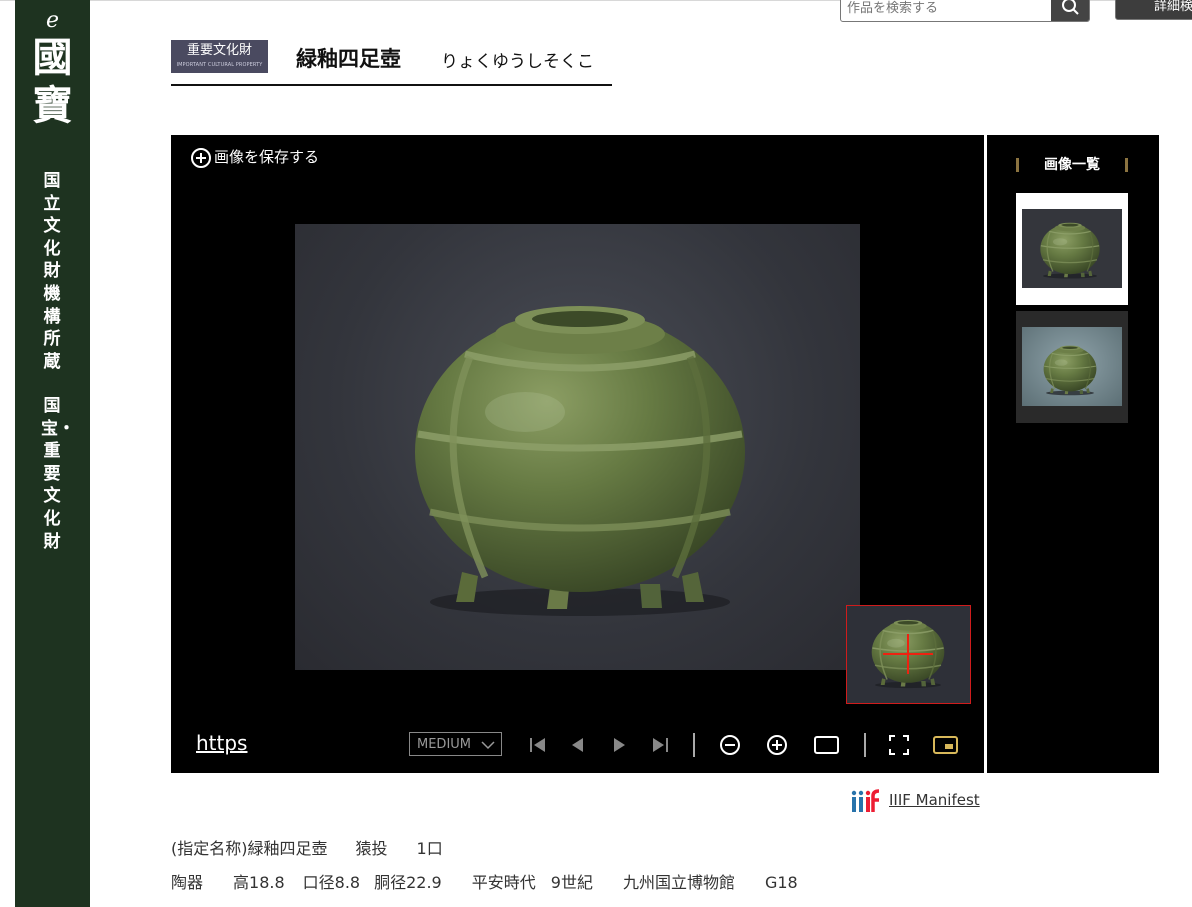 The height and width of the screenshot is (907, 1192). Describe the element at coordinates (444, 744) in the screenshot. I see `quality-value: MEDIUM` at that location.